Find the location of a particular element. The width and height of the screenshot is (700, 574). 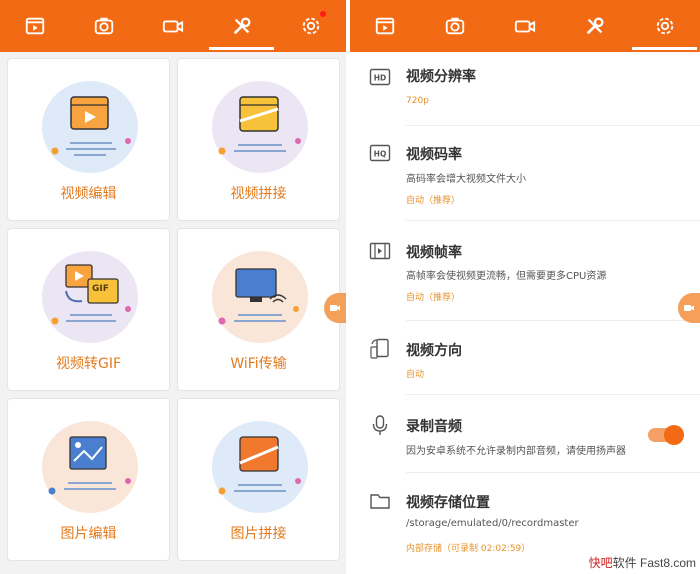

toggle-knob is located at coordinates (674, 435).